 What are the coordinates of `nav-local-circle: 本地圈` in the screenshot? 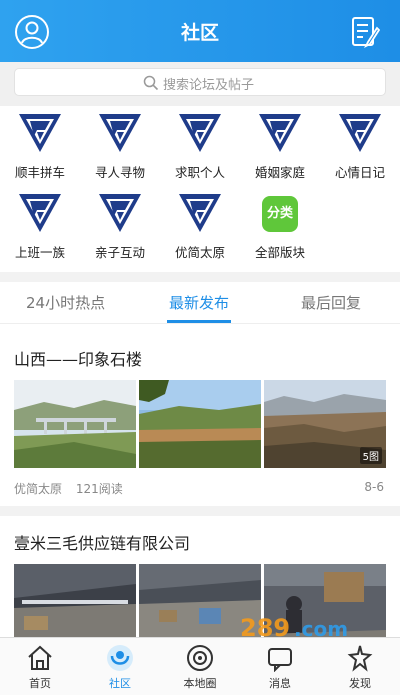 It's located at (200, 666).